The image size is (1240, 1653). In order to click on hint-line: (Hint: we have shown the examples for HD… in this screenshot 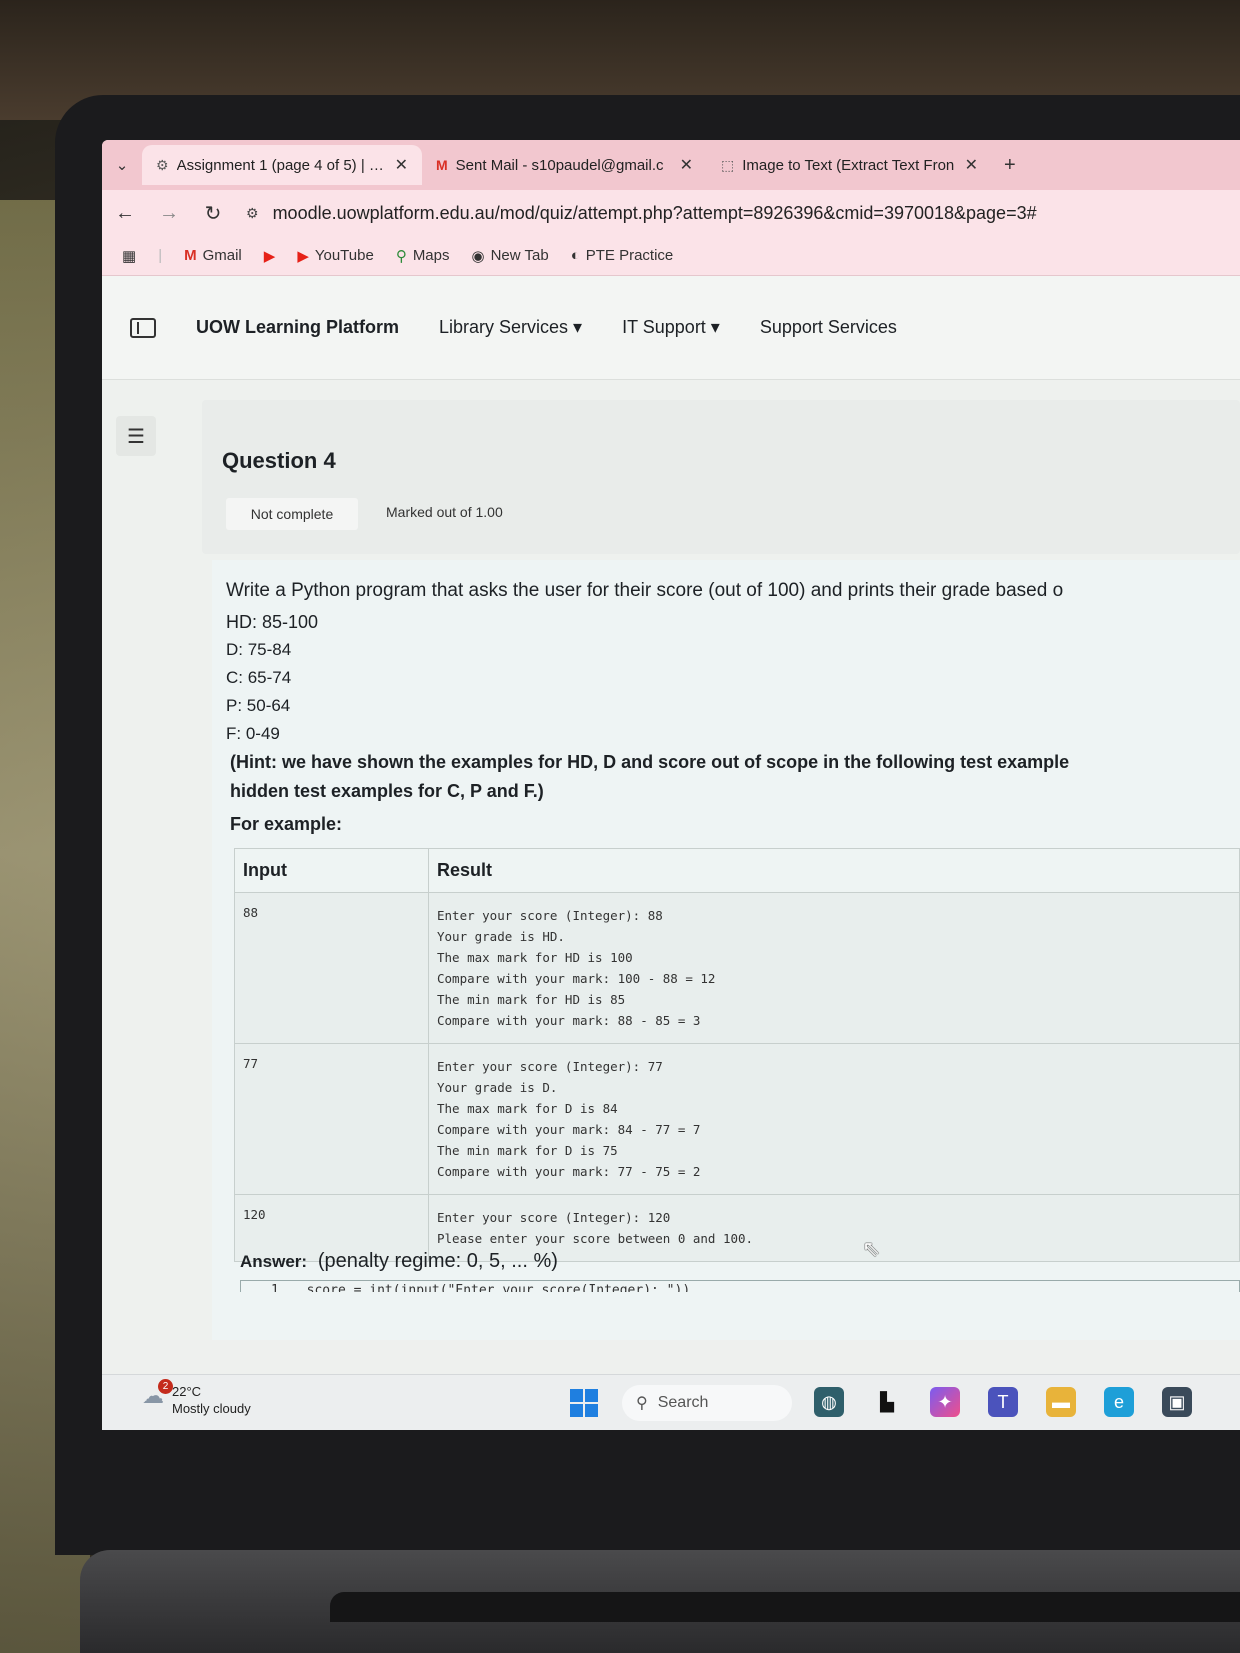, I will do `click(650, 762)`.